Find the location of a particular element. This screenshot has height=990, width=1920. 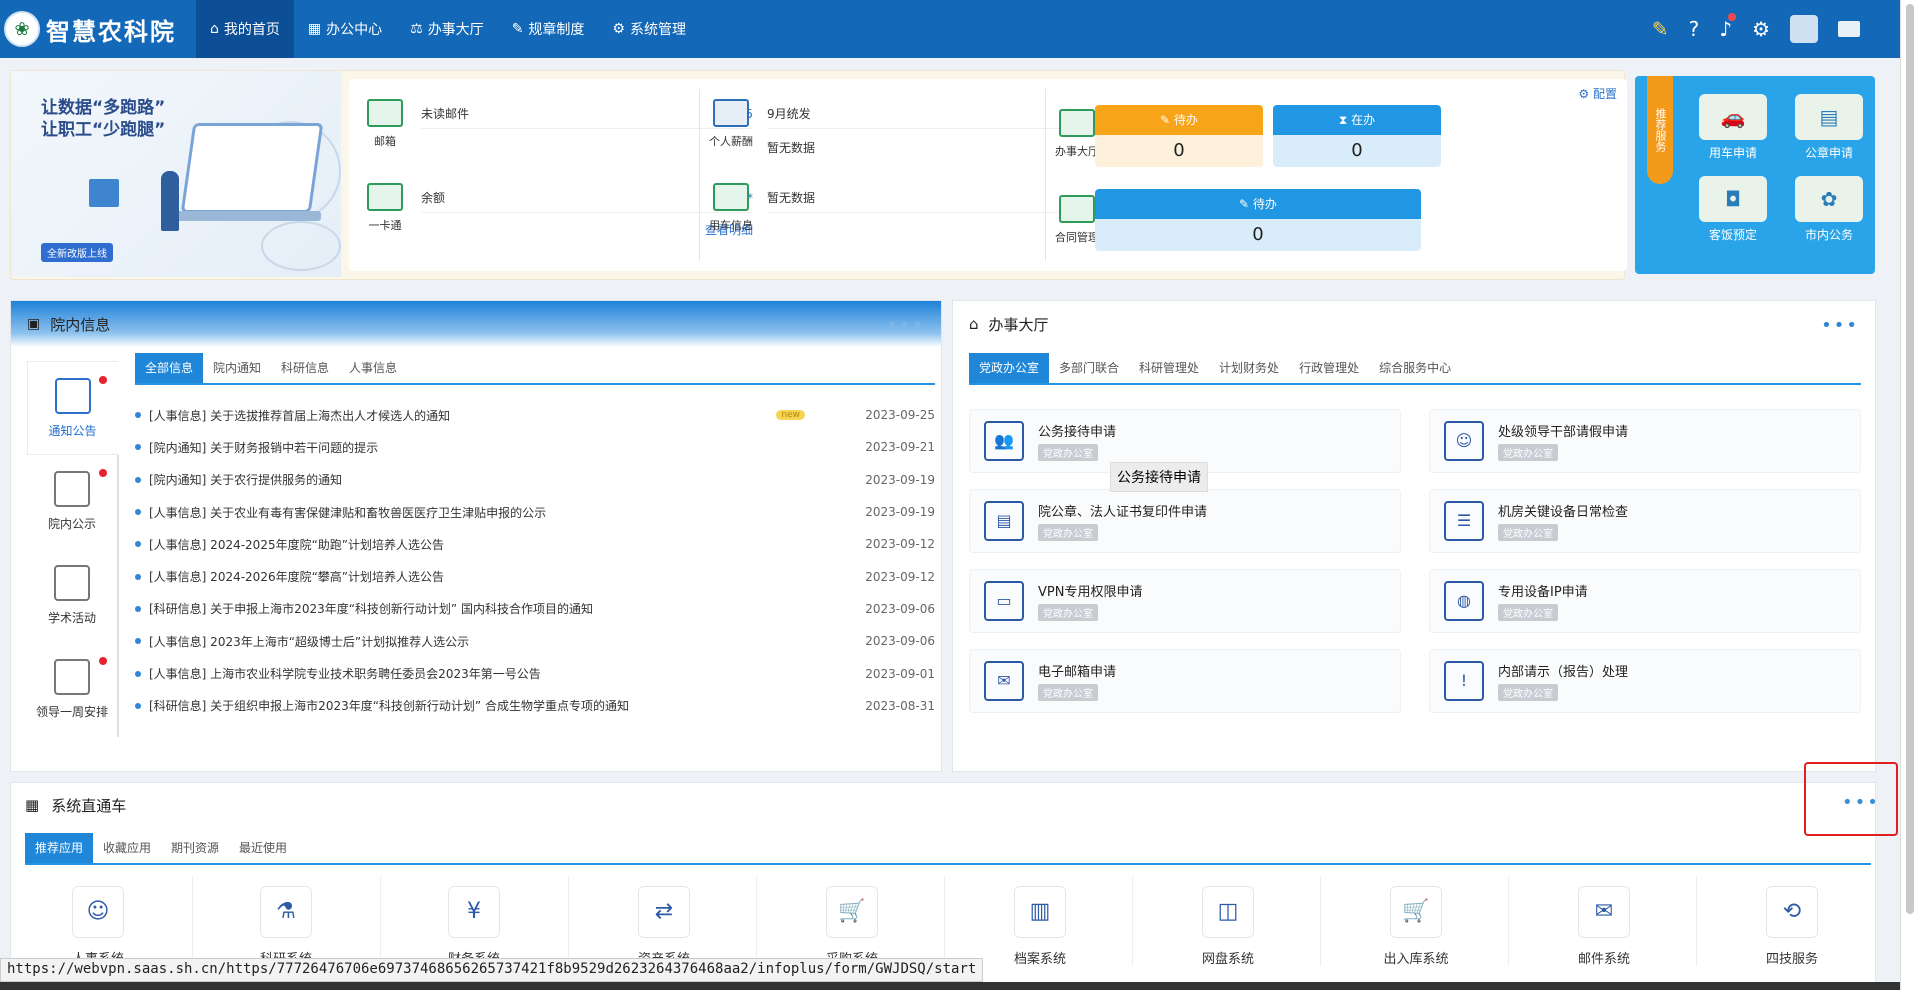

app-logo: ❀ 智慧农科院 is located at coordinates (98, 29).